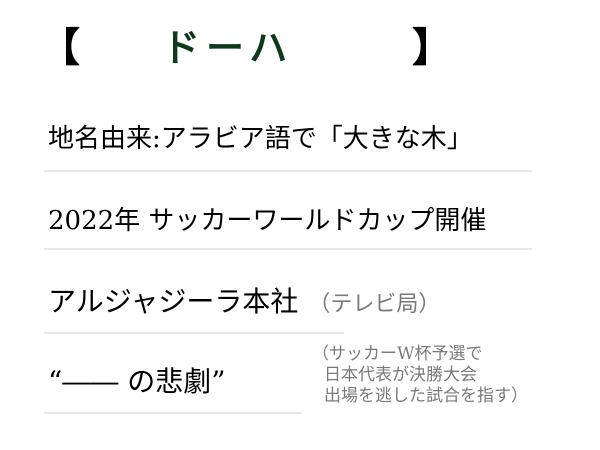  I want to click on side-note-line-2: 日本代表が決勝大会, so click(400, 375).